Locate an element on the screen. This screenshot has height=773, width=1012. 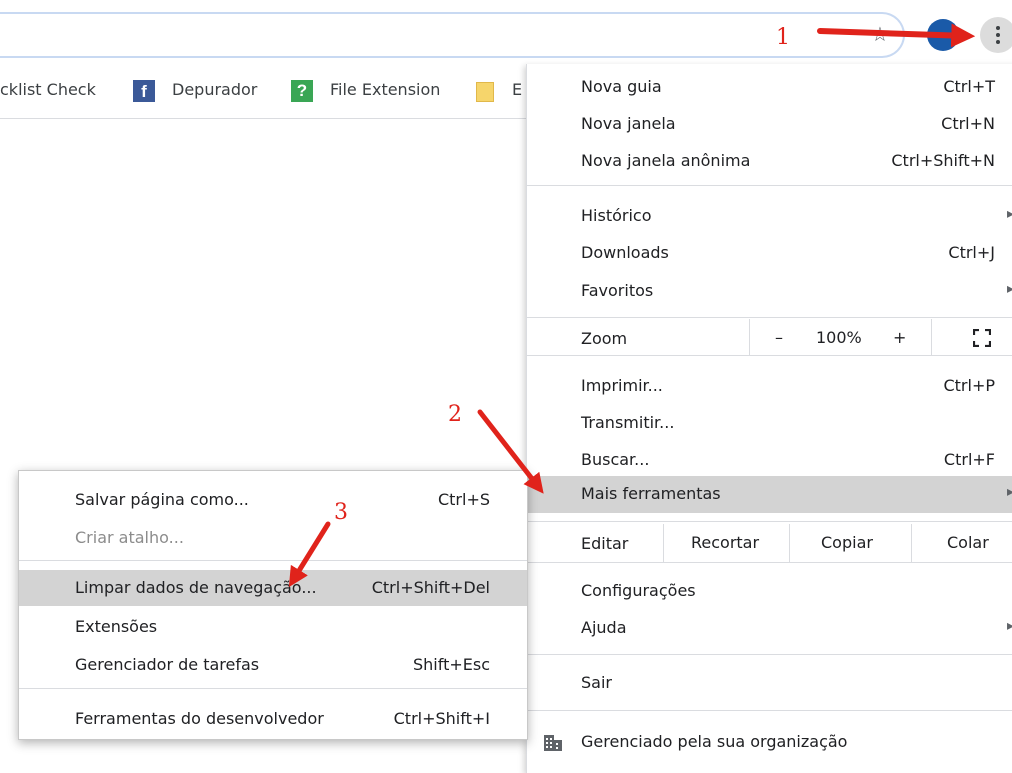
annotation-number-2: 2 is located at coordinates (455, 414).